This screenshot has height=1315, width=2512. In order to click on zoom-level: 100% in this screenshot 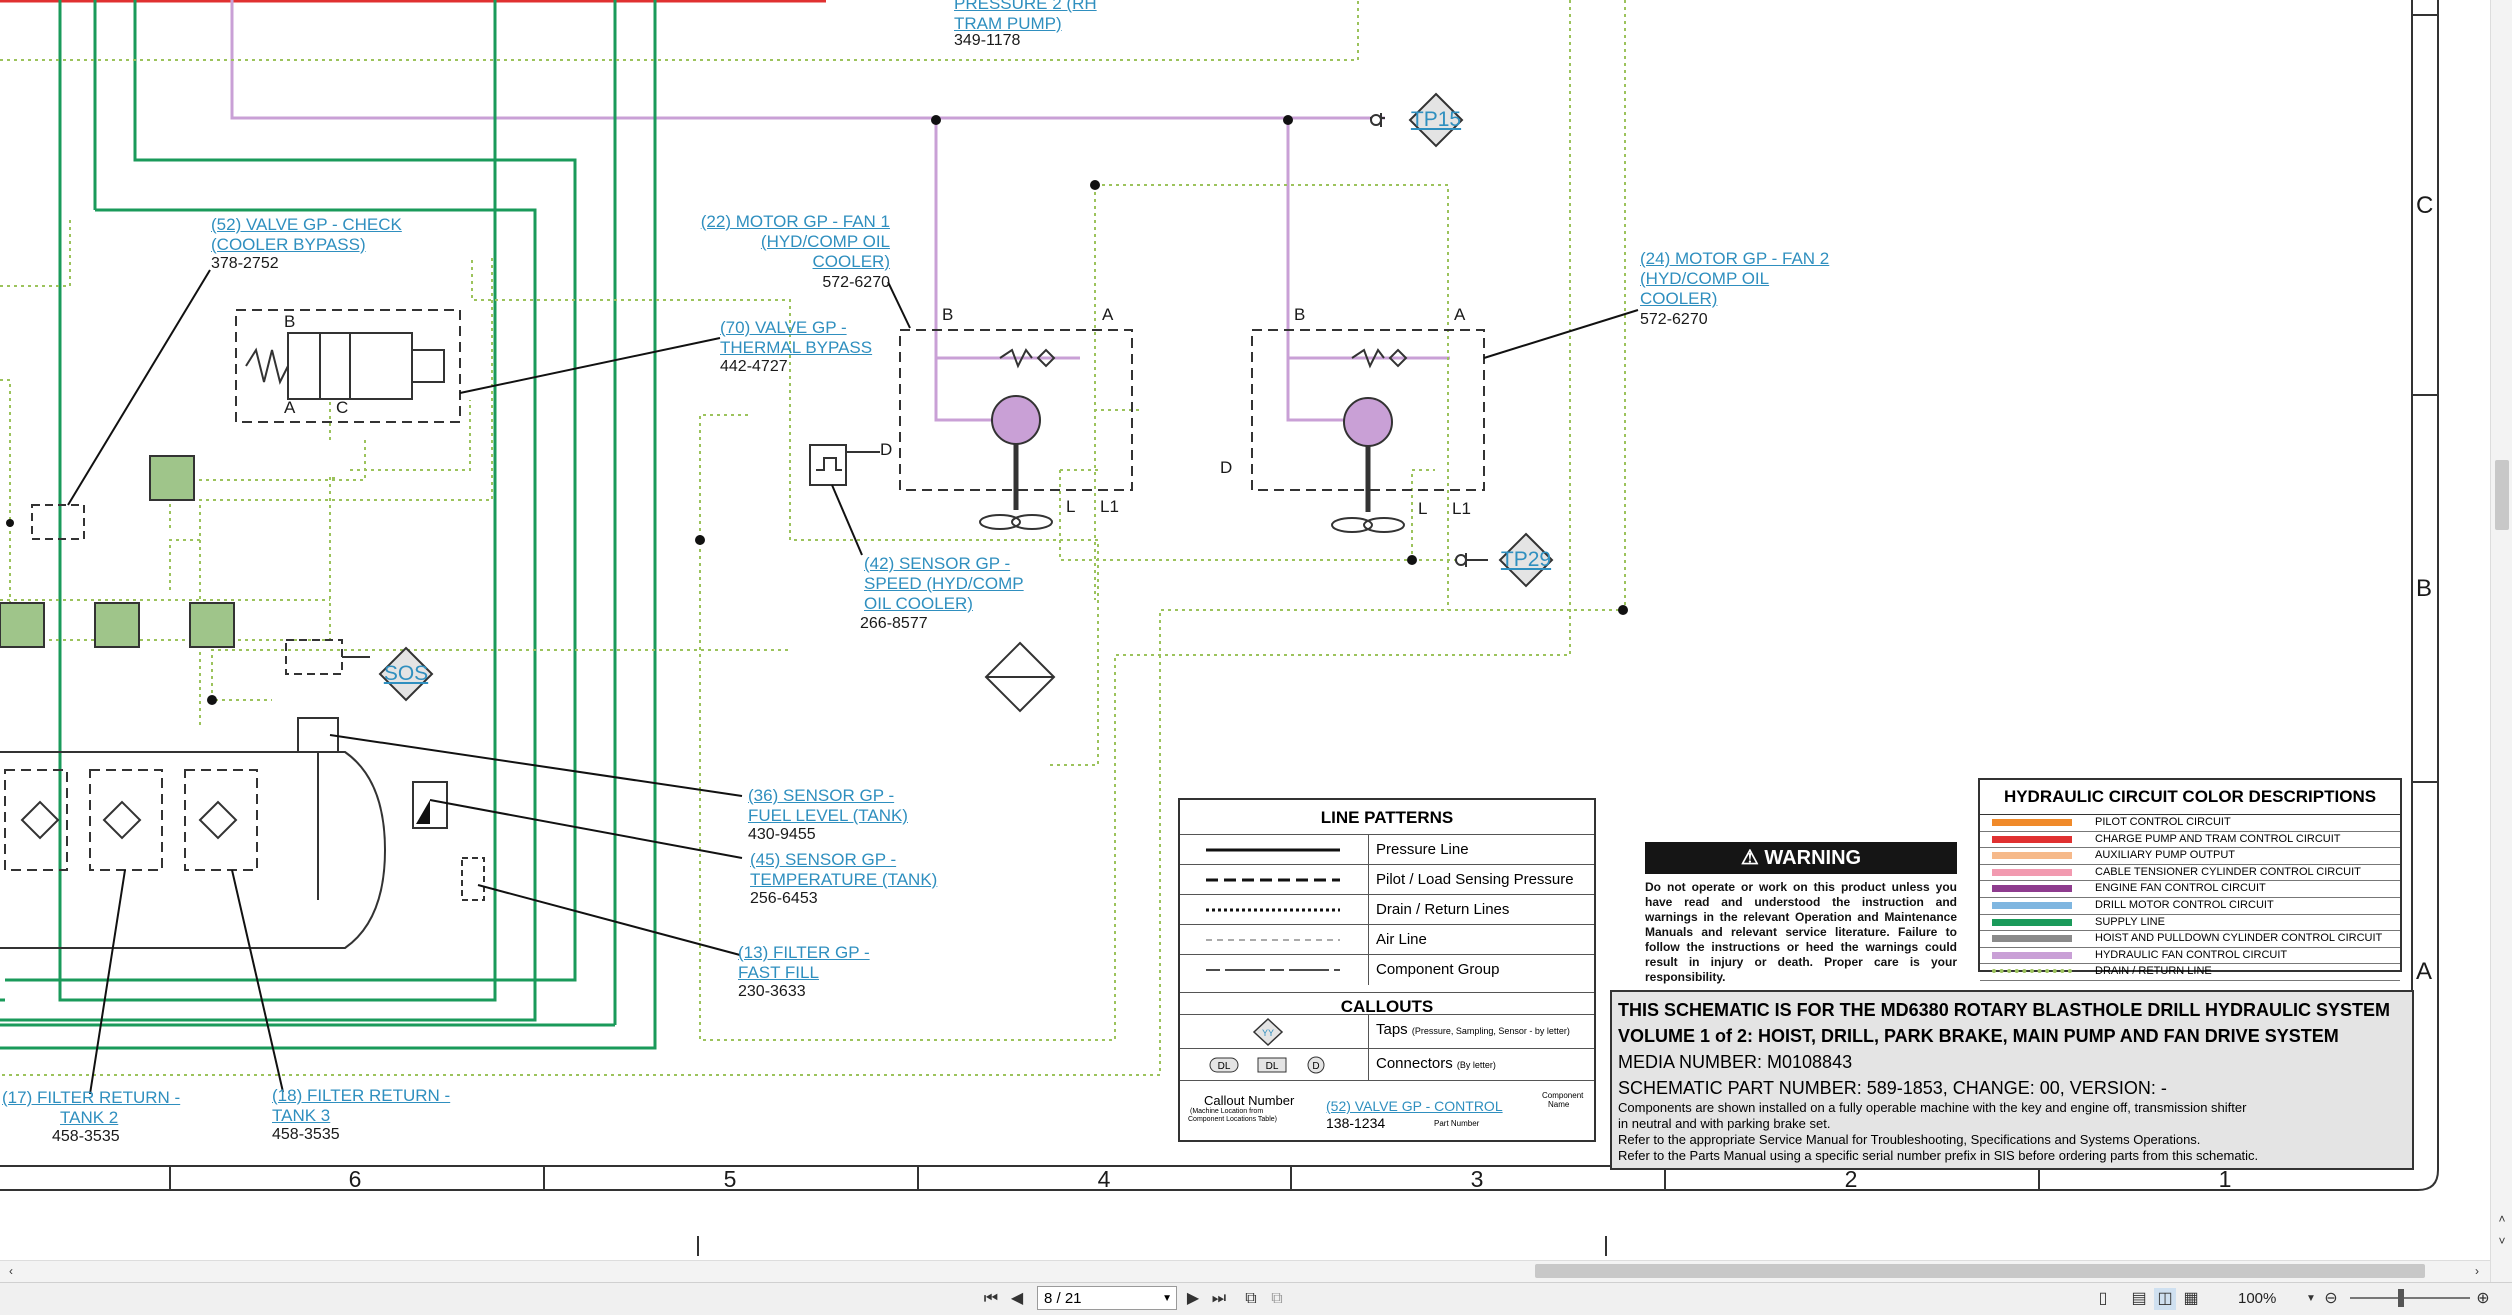, I will do `click(2257, 1298)`.